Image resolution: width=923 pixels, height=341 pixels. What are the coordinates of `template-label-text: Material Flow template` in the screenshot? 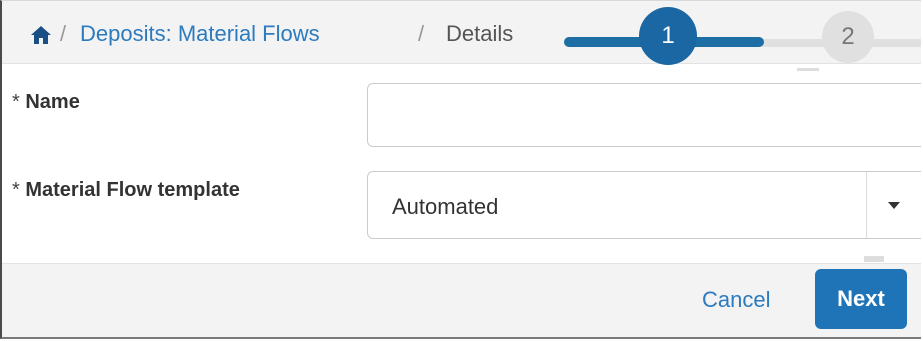 It's located at (132, 190).